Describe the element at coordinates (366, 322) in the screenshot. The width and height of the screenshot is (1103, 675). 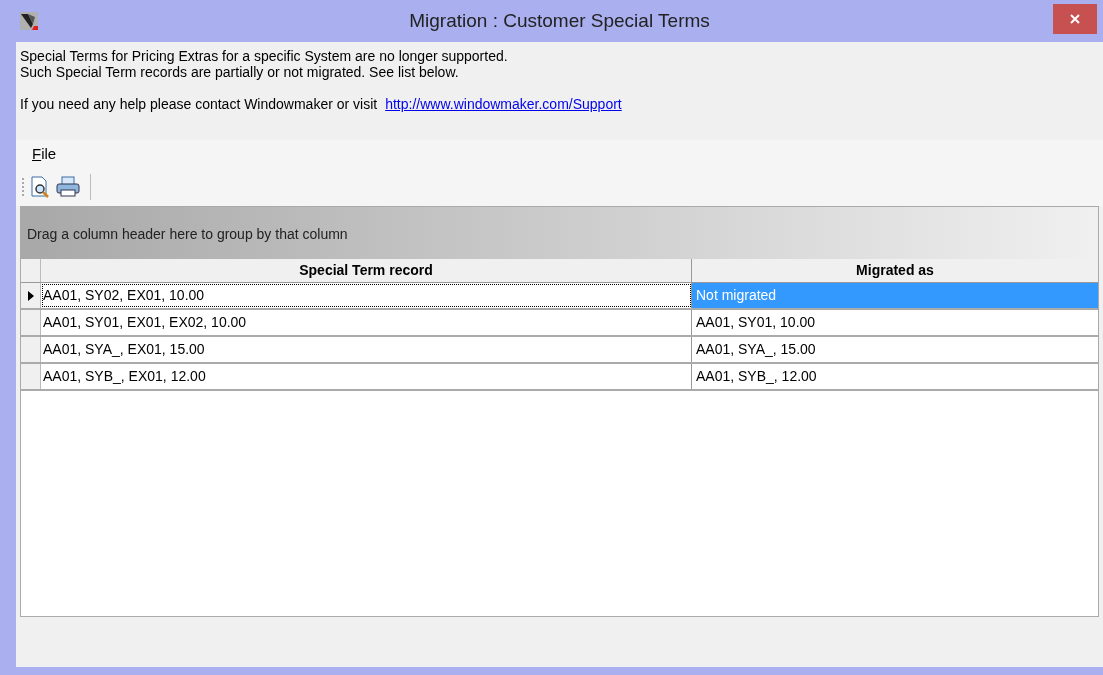
I see `table-cell: AA01, SY01, EX01, EX02, 10.00` at that location.